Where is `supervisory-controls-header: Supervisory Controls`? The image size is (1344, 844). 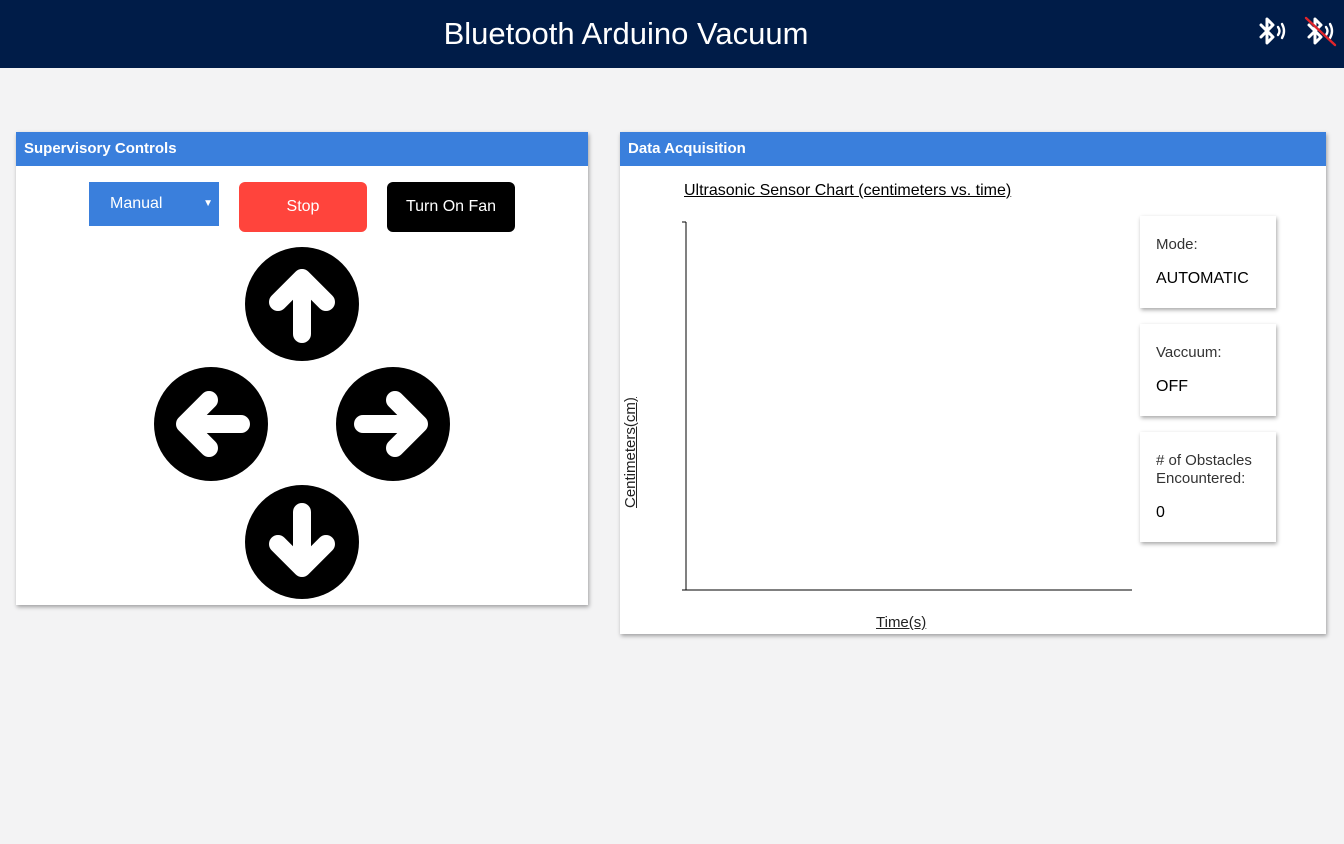 supervisory-controls-header: Supervisory Controls is located at coordinates (302, 149).